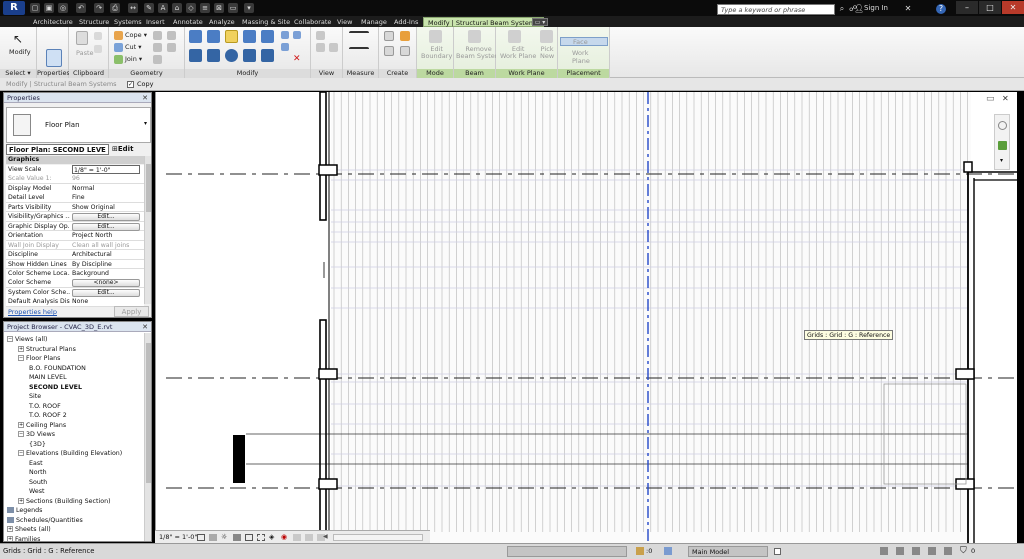 The width and height of the screenshot is (1024, 559). I want to click on trim-icon, so click(249, 55).